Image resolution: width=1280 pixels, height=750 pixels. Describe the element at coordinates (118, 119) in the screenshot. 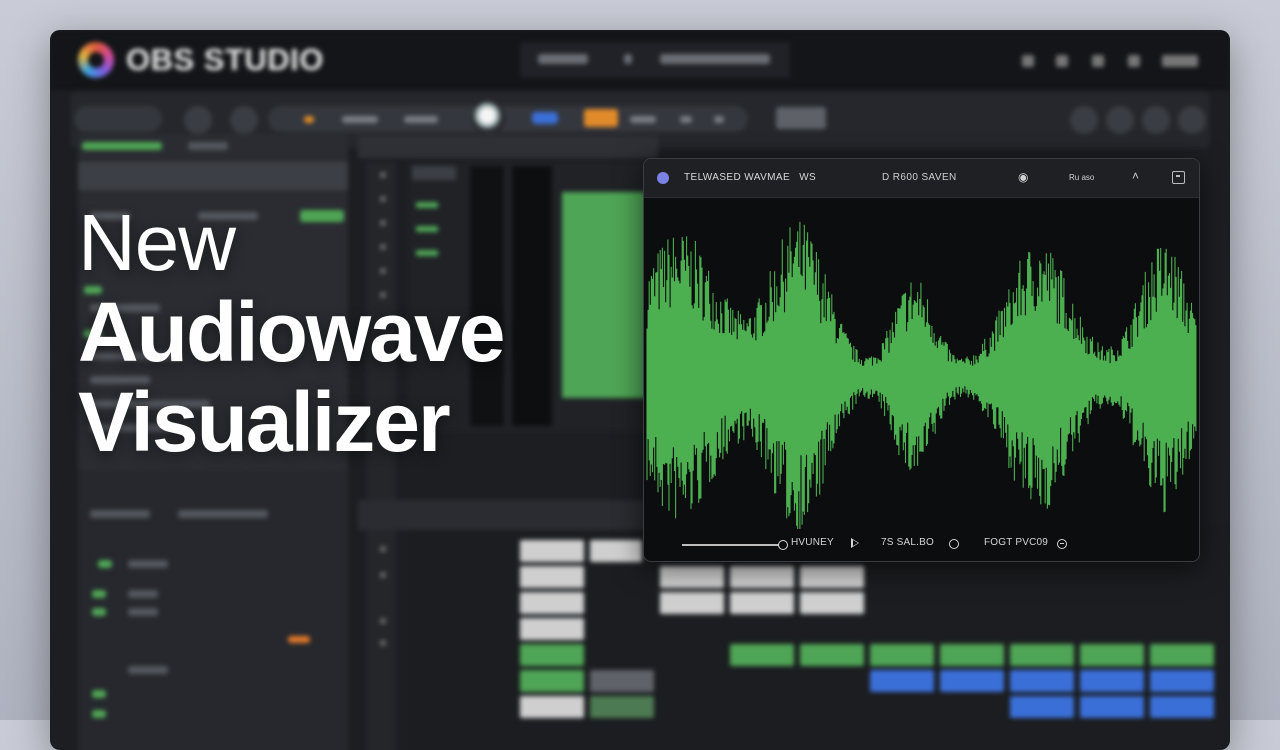

I see `scene-selector` at that location.